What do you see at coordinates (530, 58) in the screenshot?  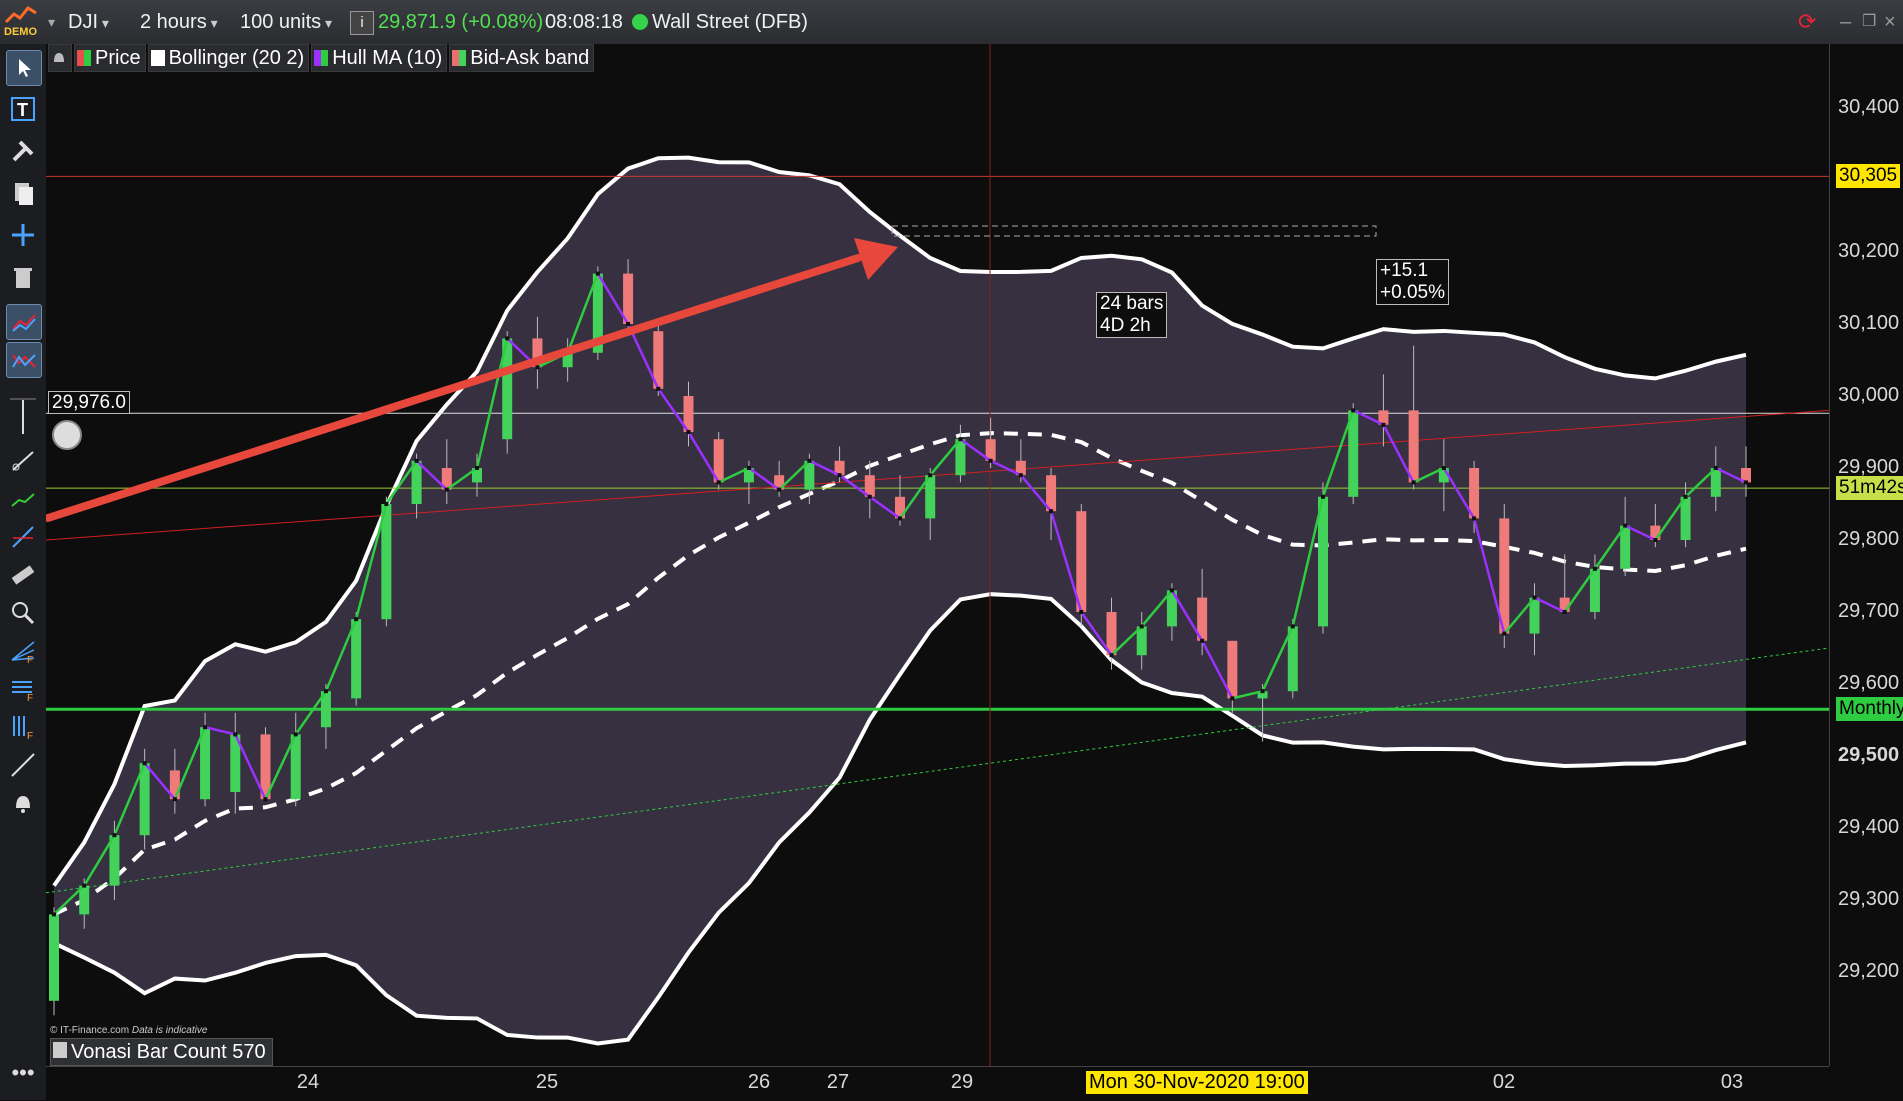 I see `legend-bidask-label: Bid-Ask band` at bounding box center [530, 58].